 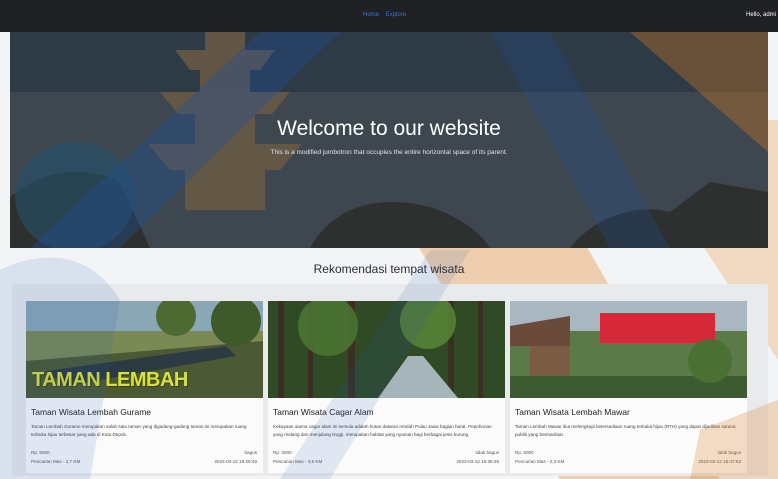 I want to click on nav-link-explore: Explore, so click(x=396, y=15).